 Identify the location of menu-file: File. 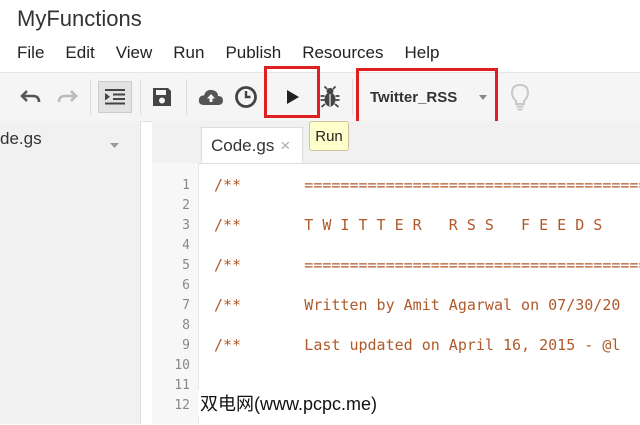
(30, 53).